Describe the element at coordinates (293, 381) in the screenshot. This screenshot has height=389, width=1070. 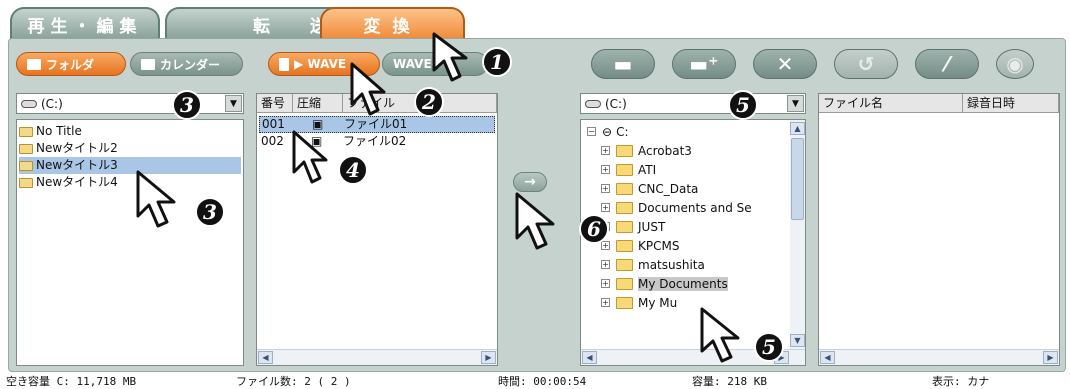
I see `file-count: ファイル数: 2 ( 2 )` at that location.